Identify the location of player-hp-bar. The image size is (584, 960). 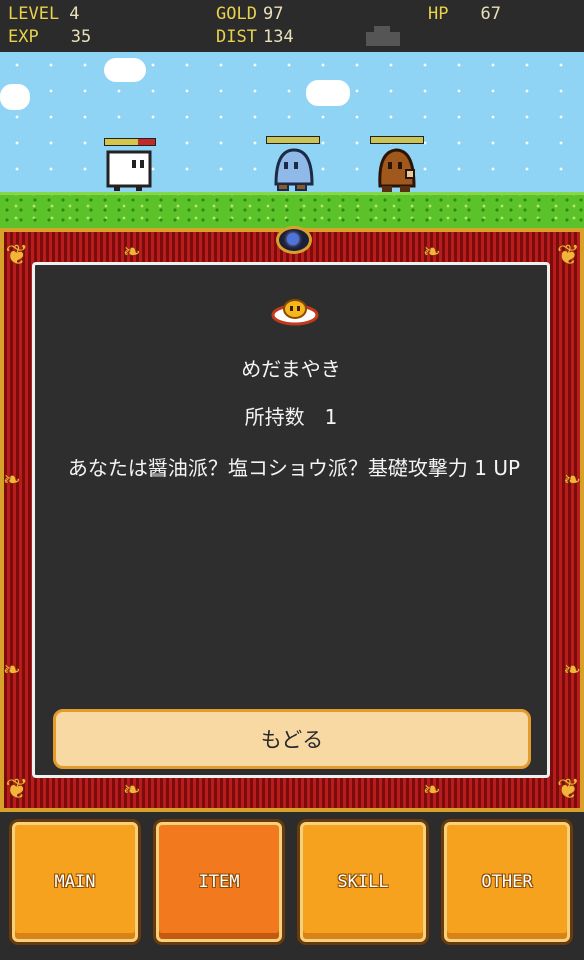
(130, 142).